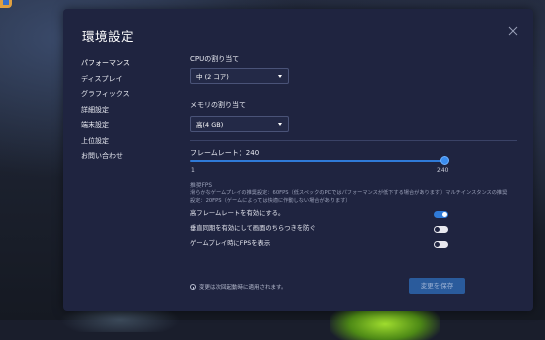 The height and width of the screenshot is (340, 545). Describe the element at coordinates (353, 140) in the screenshot. I see `section-divider` at that location.